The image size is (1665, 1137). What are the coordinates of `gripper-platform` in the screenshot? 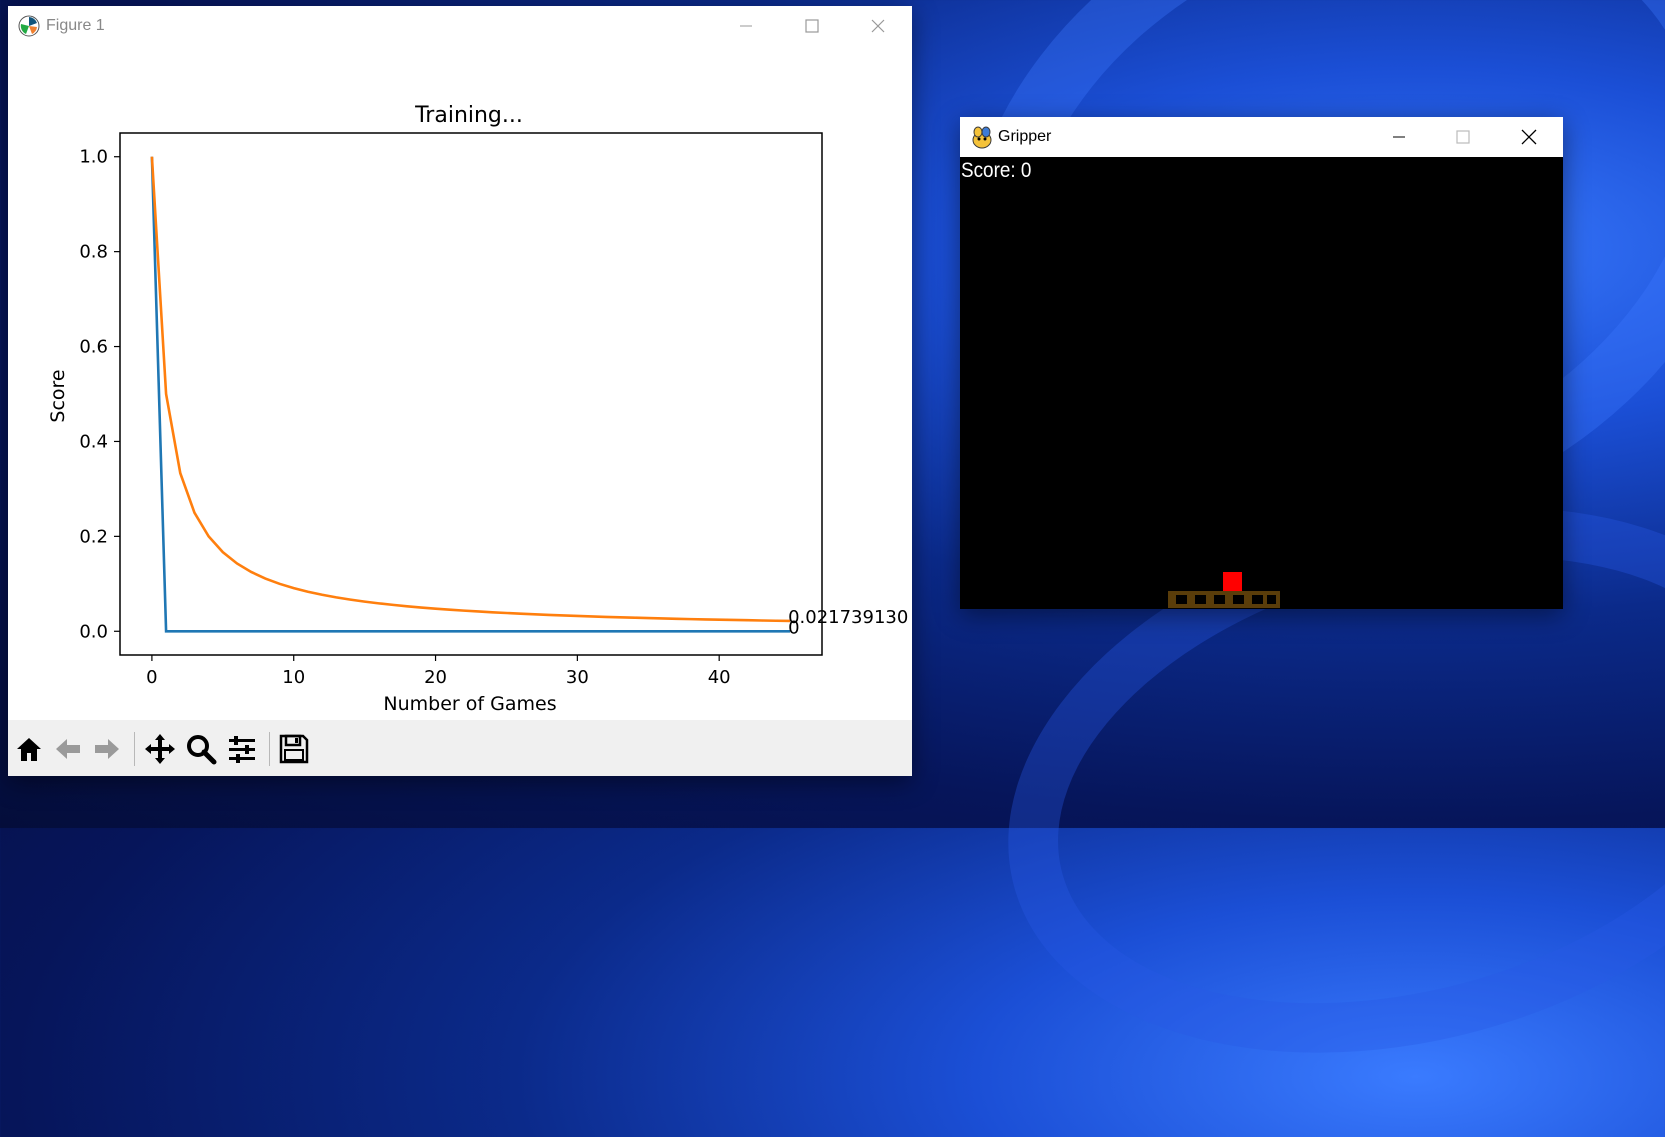 It's located at (1224, 599).